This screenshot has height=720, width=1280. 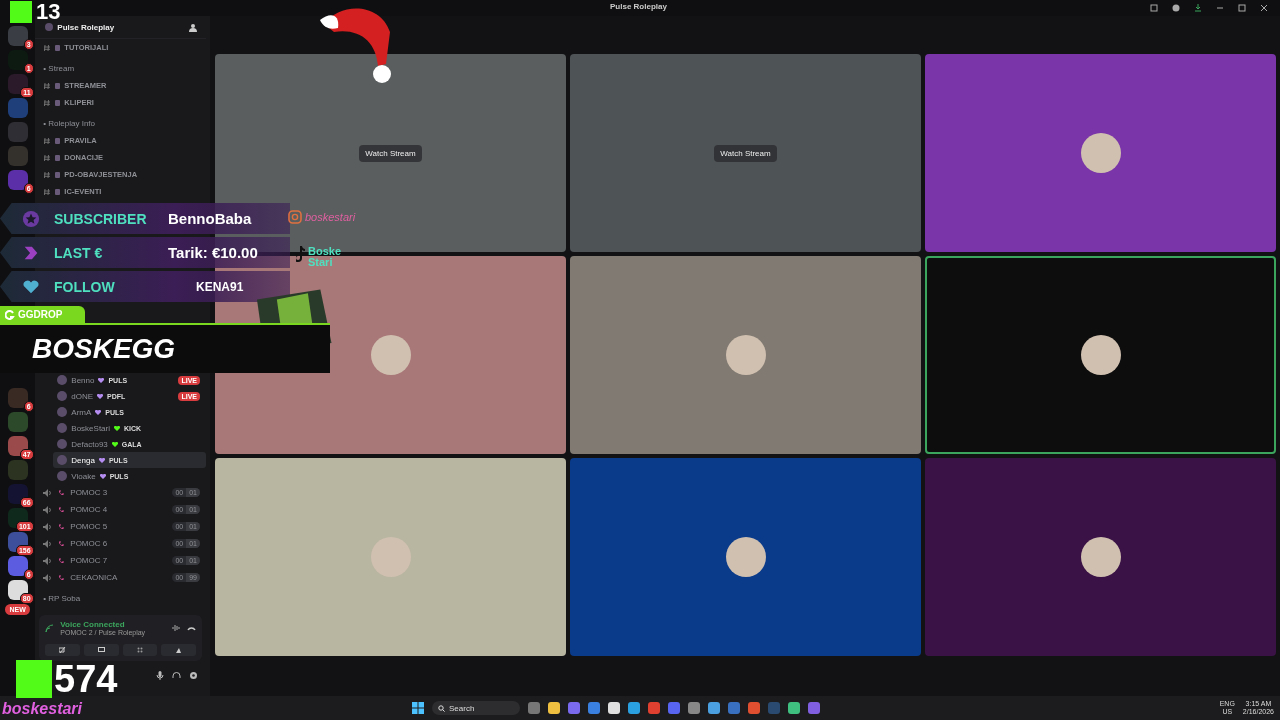 I want to click on settings-icon, so click(x=193, y=675).